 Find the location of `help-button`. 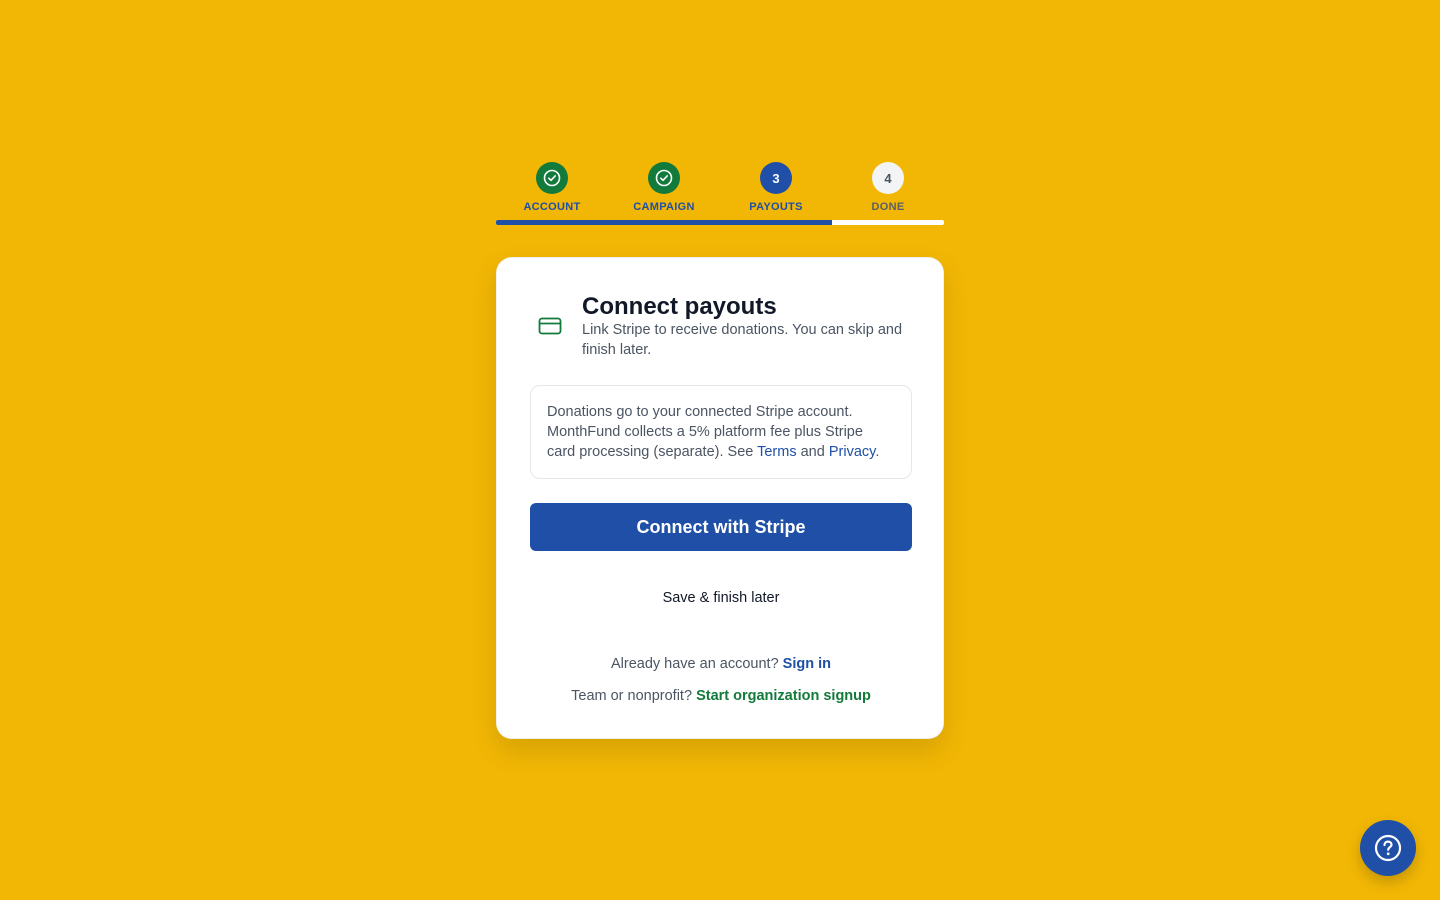

help-button is located at coordinates (1388, 848).